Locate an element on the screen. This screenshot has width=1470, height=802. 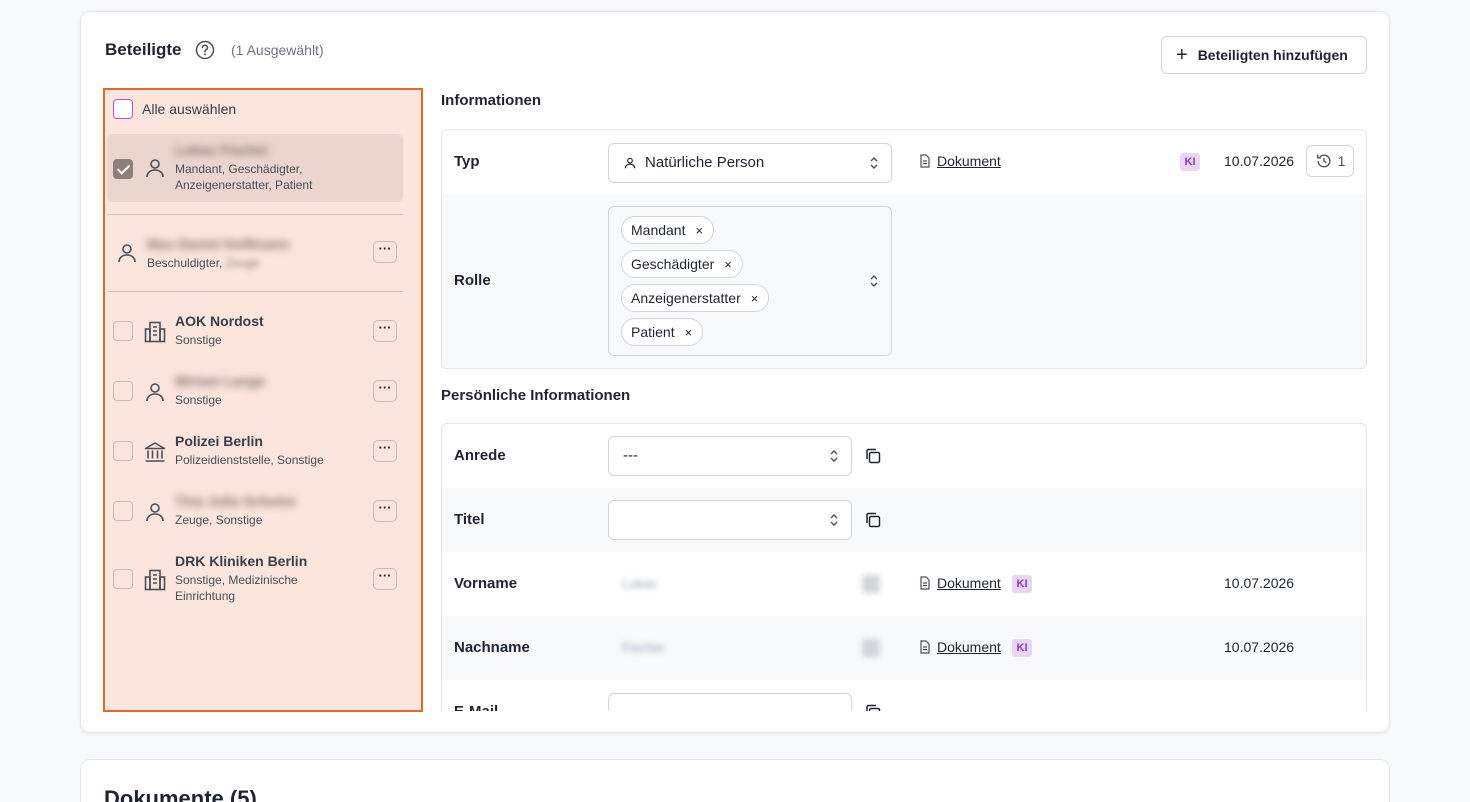
select-all-checkbox is located at coordinates (123, 109).